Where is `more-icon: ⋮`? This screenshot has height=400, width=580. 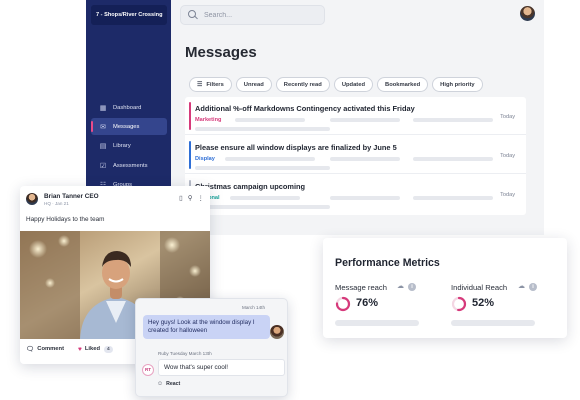
more-icon: ⋮ is located at coordinates (201, 198).